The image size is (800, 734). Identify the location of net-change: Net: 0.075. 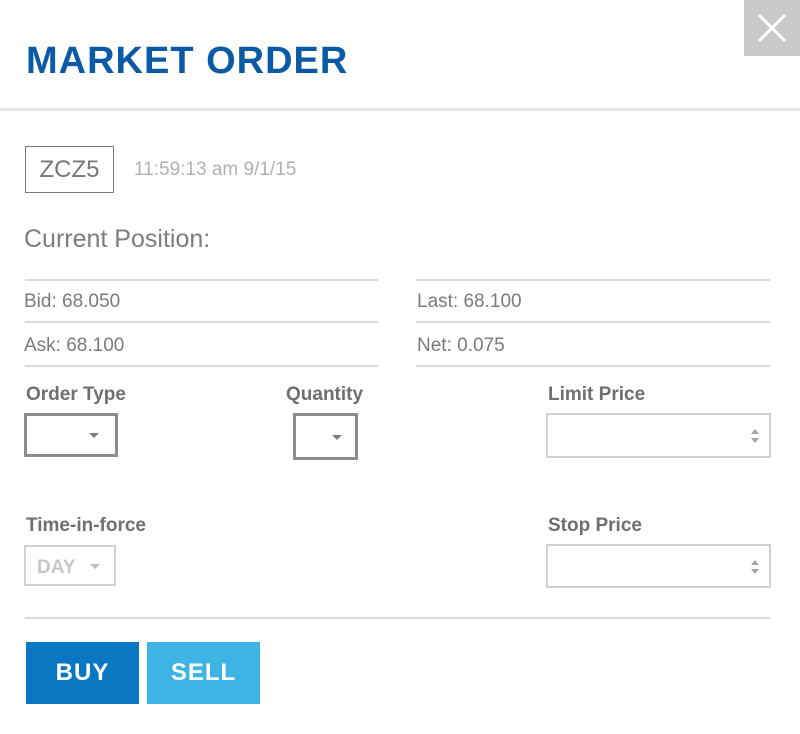
(461, 345).